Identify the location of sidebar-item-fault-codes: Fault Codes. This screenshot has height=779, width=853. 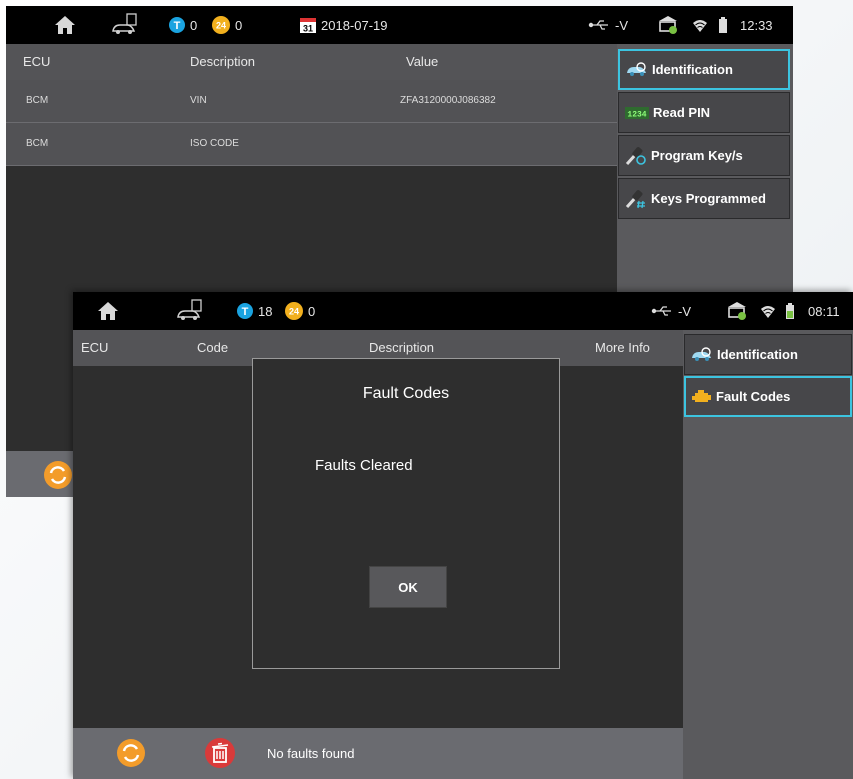
(768, 396).